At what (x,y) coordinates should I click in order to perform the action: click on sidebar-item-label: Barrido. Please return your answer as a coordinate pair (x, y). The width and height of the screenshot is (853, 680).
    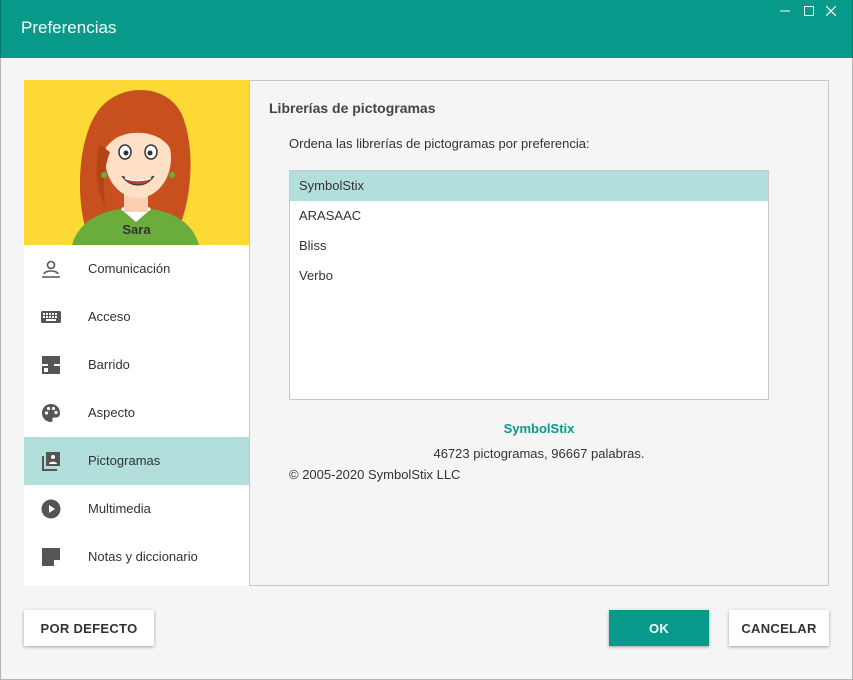
    Looking at the image, I should click on (109, 364).